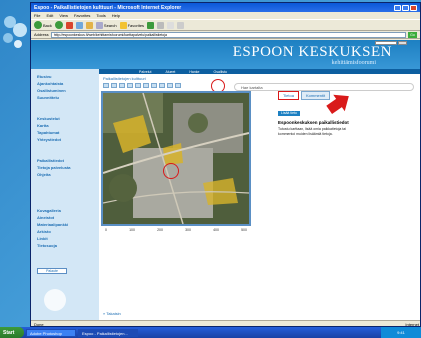 The image size is (421, 338). I want to click on info-icon, so click(138, 85).